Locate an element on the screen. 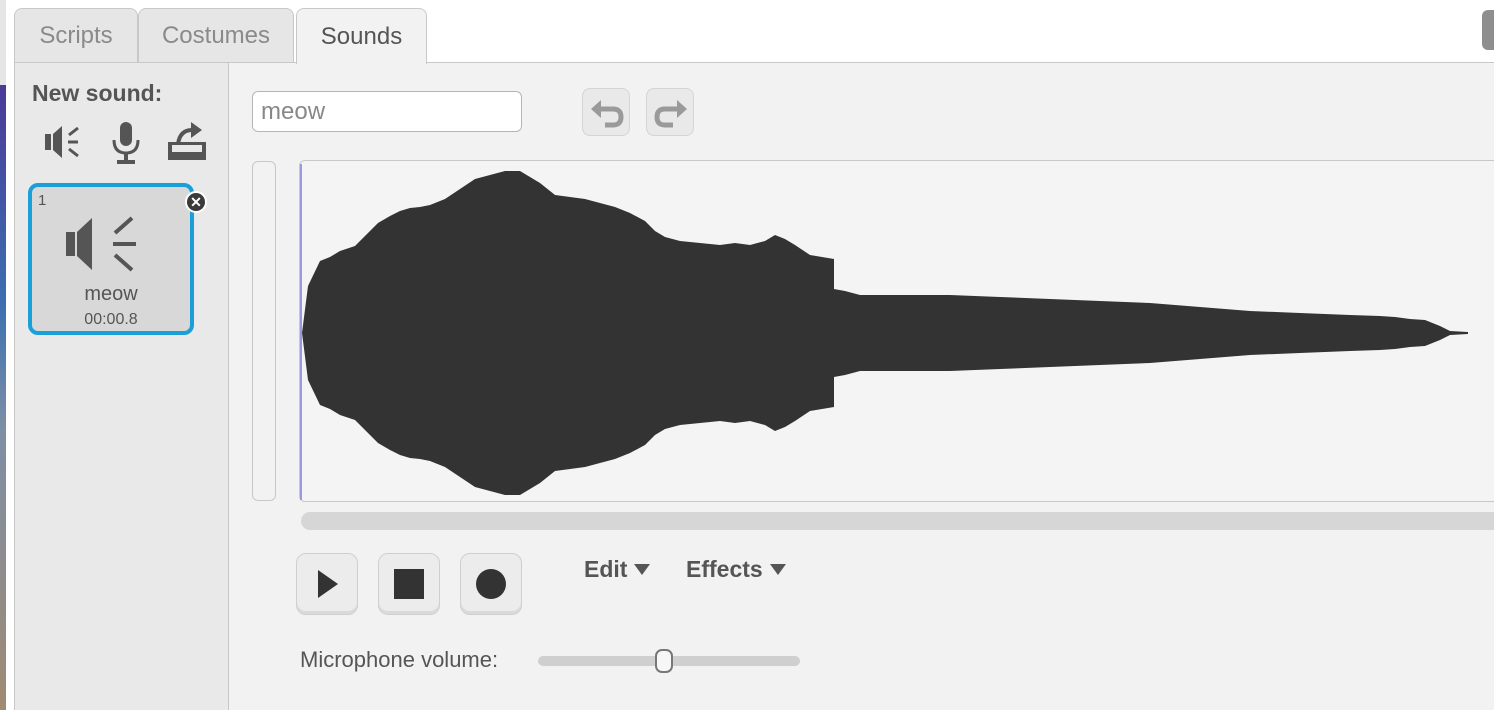 This screenshot has height=710, width=1494. stage-preview-edge is located at coordinates (3, 397).